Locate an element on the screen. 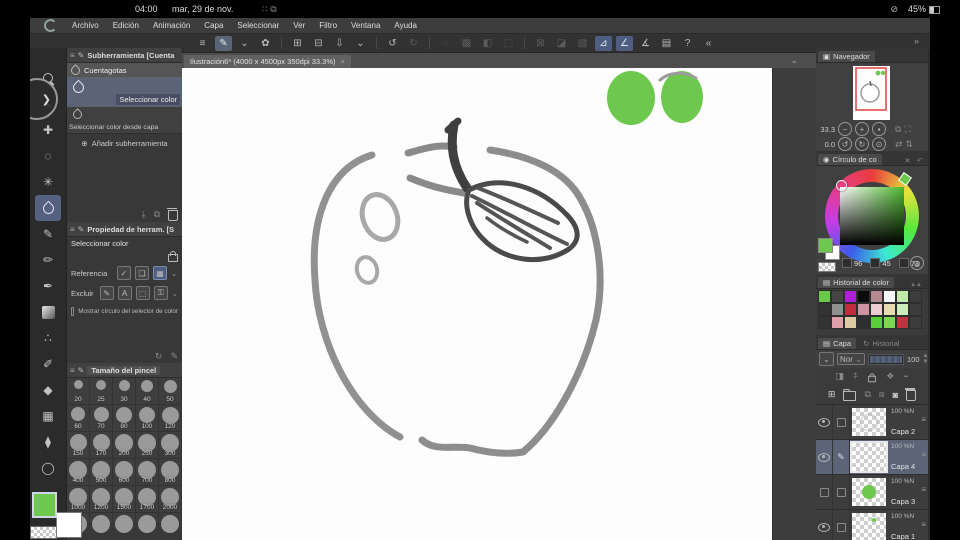  brush-size-250: 250 is located at coordinates (147, 445).